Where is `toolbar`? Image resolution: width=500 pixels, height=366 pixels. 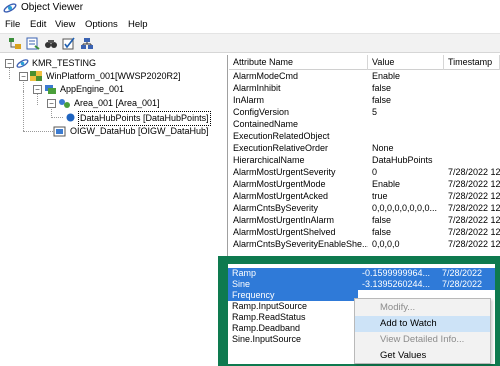 toolbar is located at coordinates (250, 43).